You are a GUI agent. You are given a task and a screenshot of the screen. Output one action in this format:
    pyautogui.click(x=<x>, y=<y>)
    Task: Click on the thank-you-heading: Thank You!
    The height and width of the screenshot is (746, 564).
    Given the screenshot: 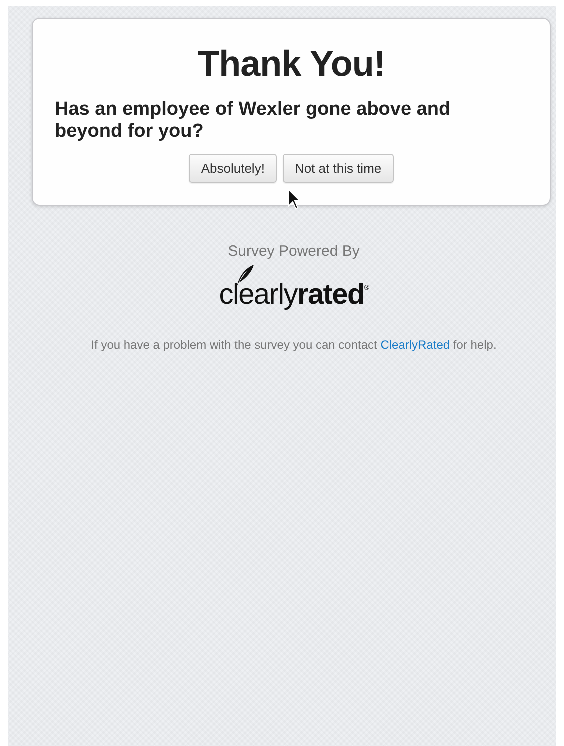 What is the action you would take?
    pyautogui.click(x=291, y=64)
    